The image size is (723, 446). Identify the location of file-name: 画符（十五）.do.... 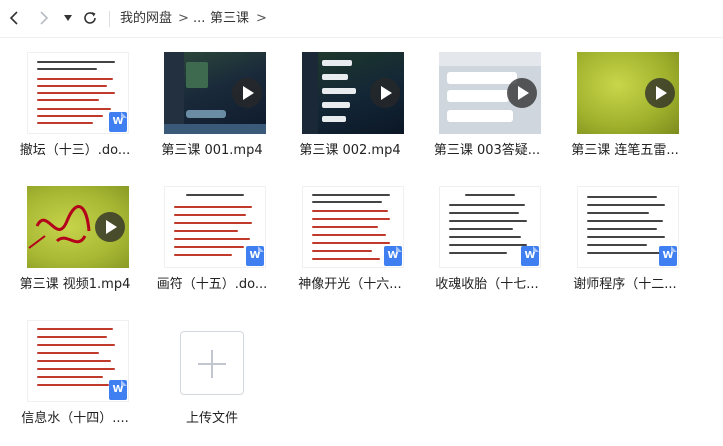
(212, 284).